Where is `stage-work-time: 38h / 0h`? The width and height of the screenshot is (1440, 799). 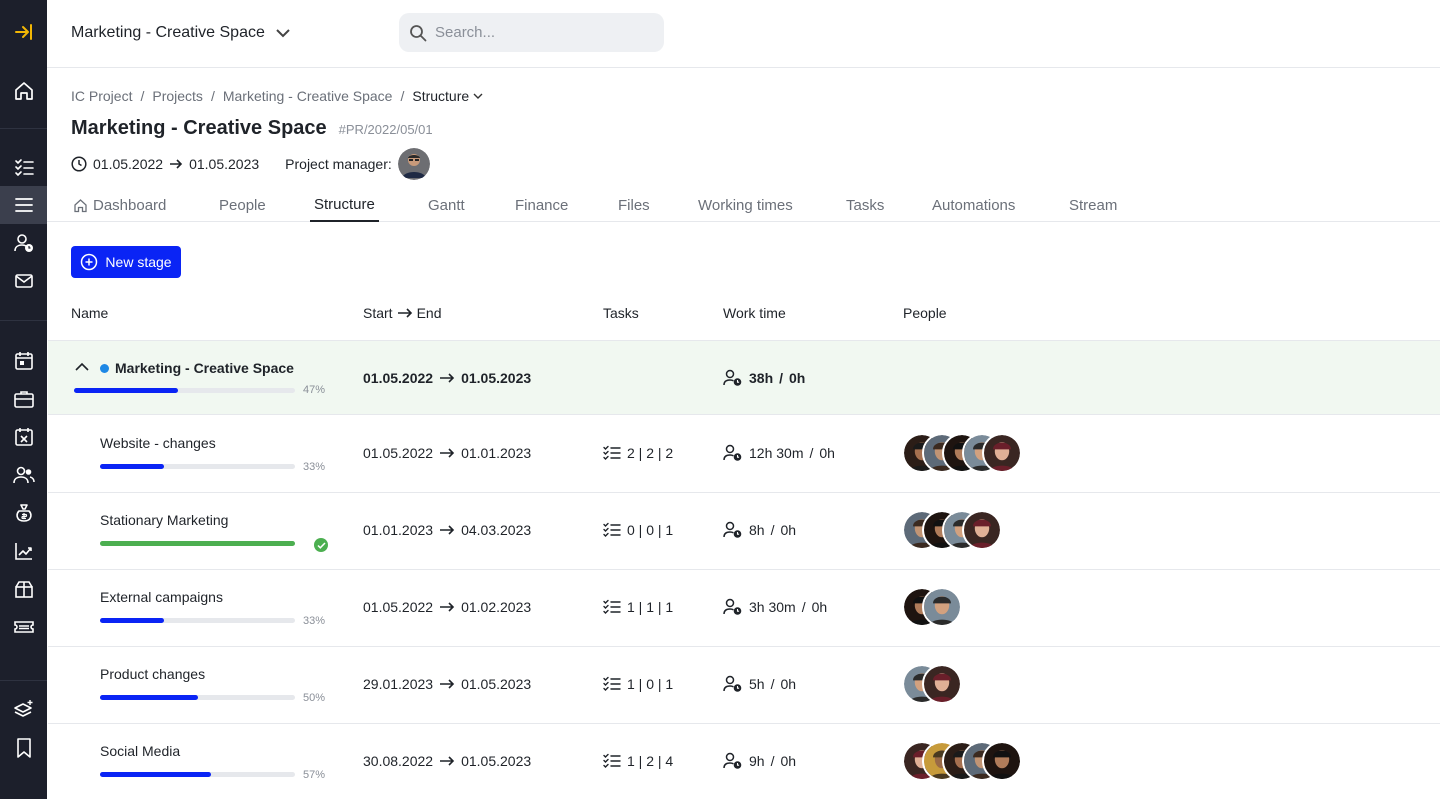 stage-work-time: 38h / 0h is located at coordinates (764, 378).